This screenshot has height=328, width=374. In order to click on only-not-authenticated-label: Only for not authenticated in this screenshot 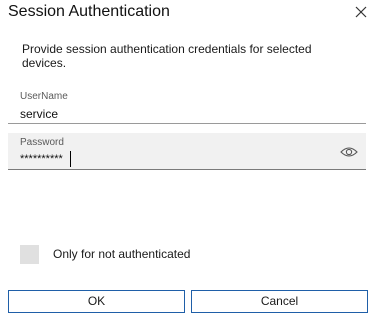, I will do `click(122, 254)`.